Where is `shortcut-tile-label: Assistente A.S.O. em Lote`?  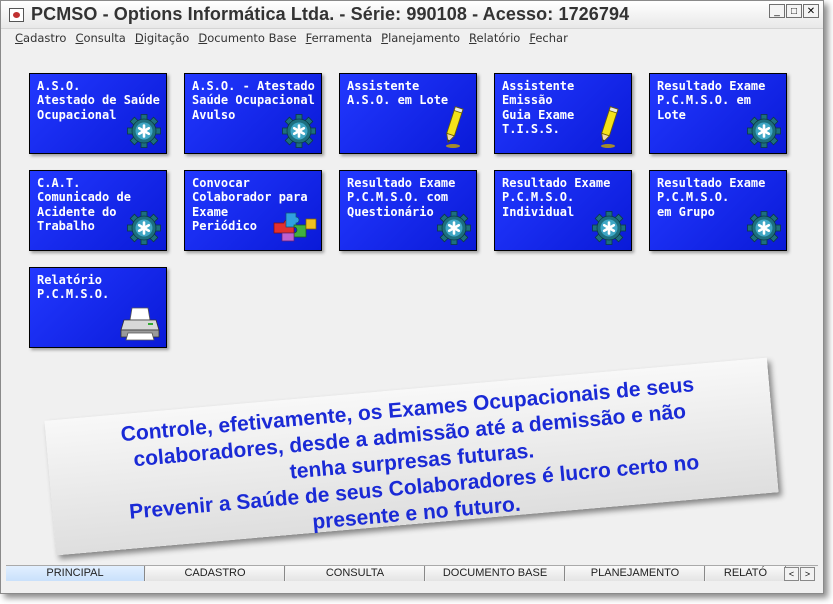
shortcut-tile-label: Assistente A.S.O. em Lote is located at coordinates (398, 93).